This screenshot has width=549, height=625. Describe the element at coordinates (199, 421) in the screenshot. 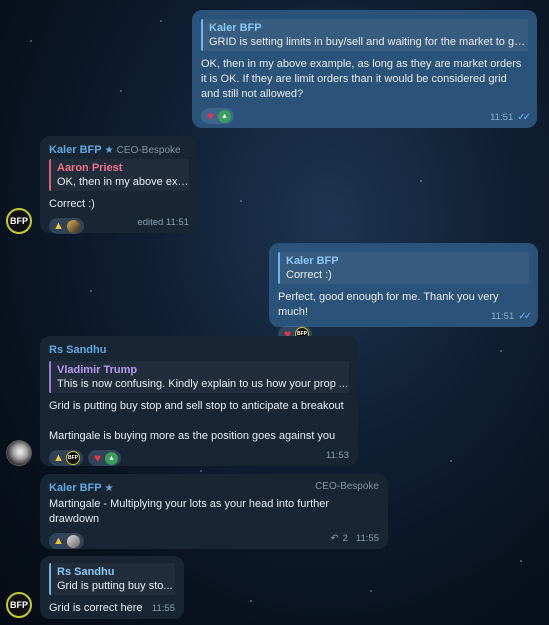

I see `message-text-spacer` at that location.